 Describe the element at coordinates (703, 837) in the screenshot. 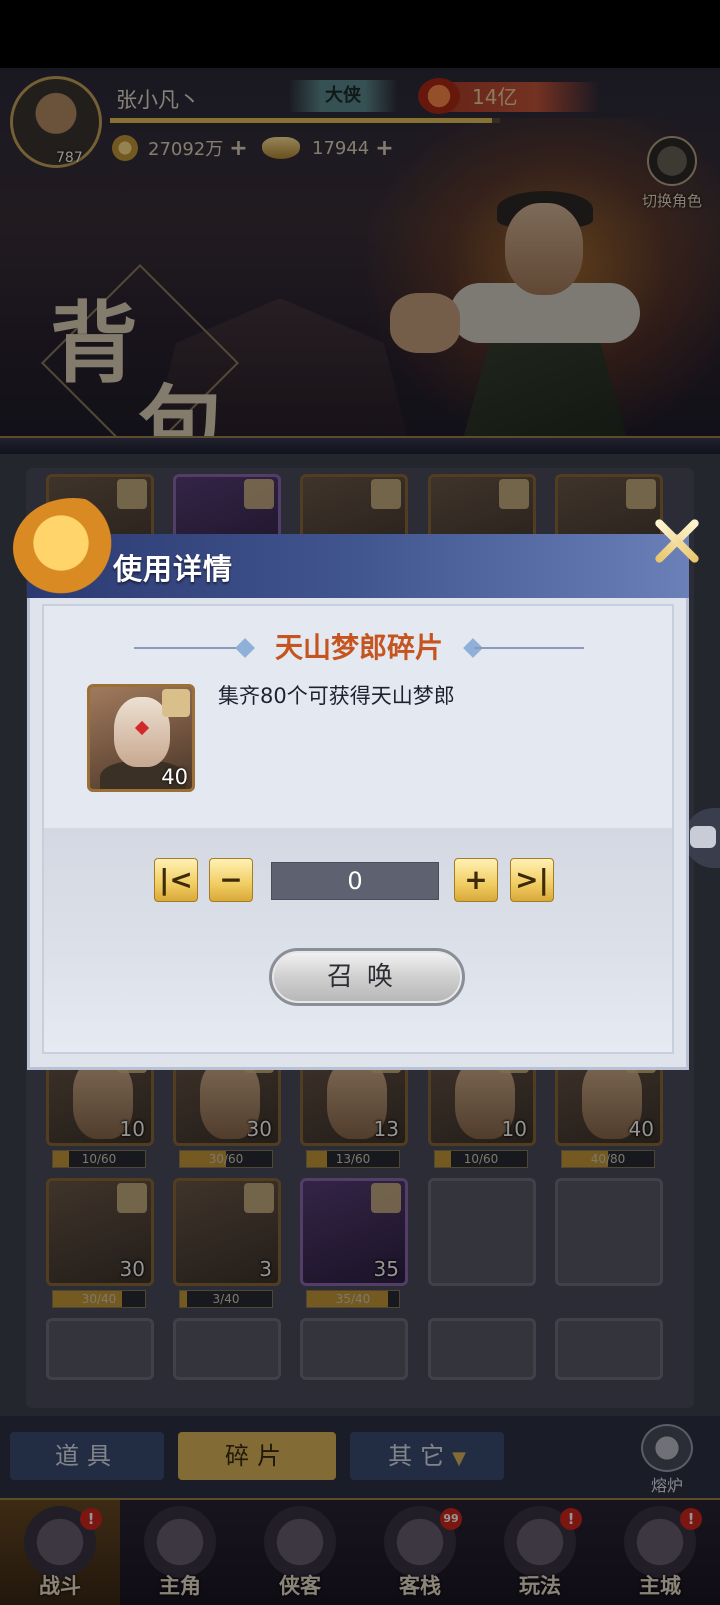

I see `chat-icon` at that location.